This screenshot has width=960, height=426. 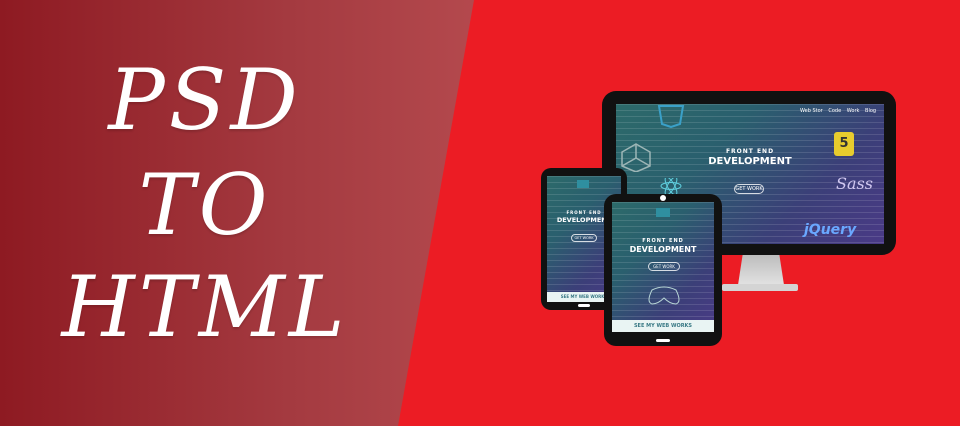 What do you see at coordinates (760, 287) in the screenshot?
I see `monitor-stand-base` at bounding box center [760, 287].